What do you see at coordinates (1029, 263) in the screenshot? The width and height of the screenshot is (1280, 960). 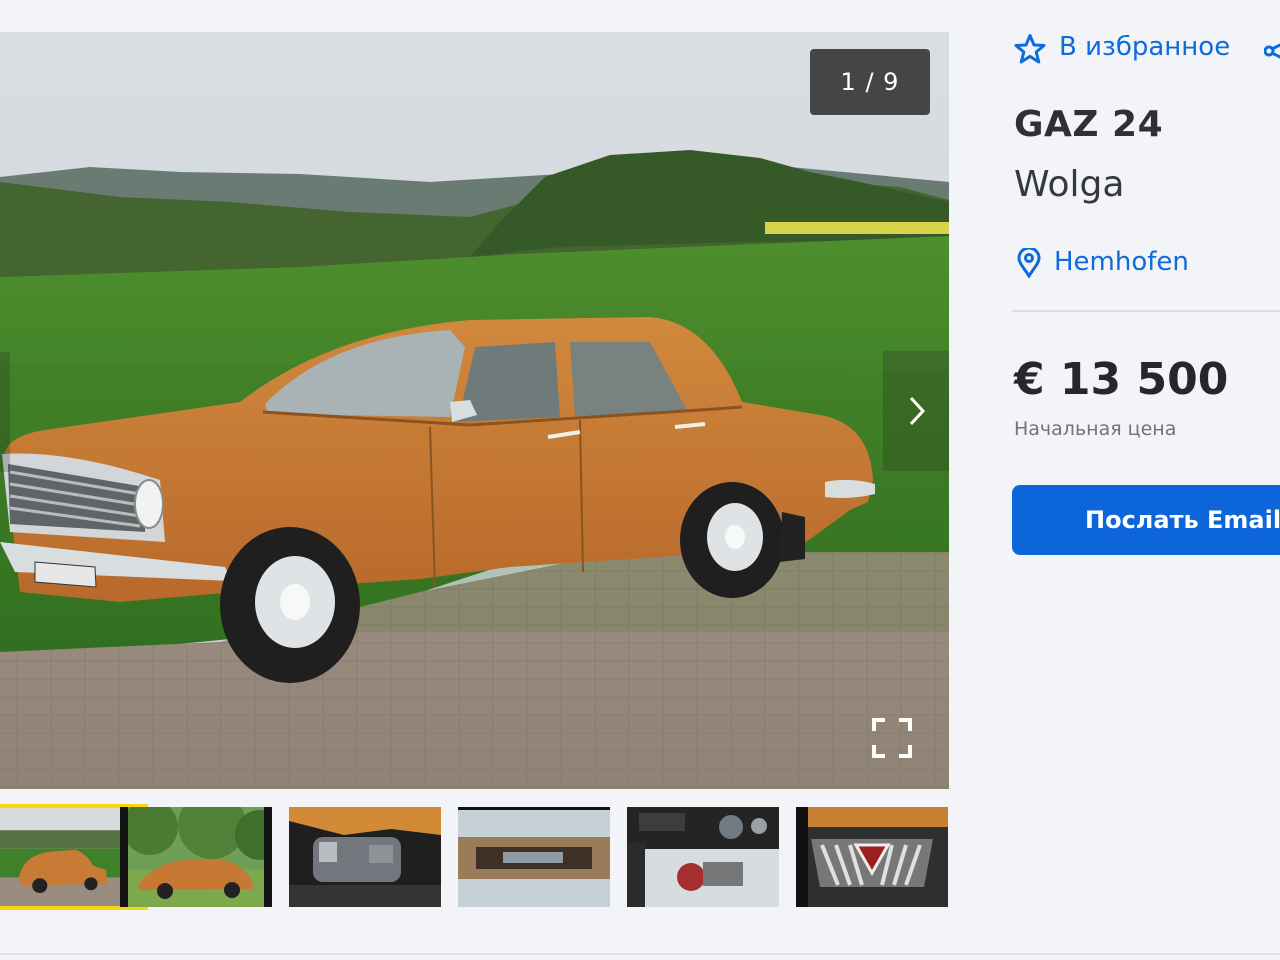 I see `map-pin-icon` at bounding box center [1029, 263].